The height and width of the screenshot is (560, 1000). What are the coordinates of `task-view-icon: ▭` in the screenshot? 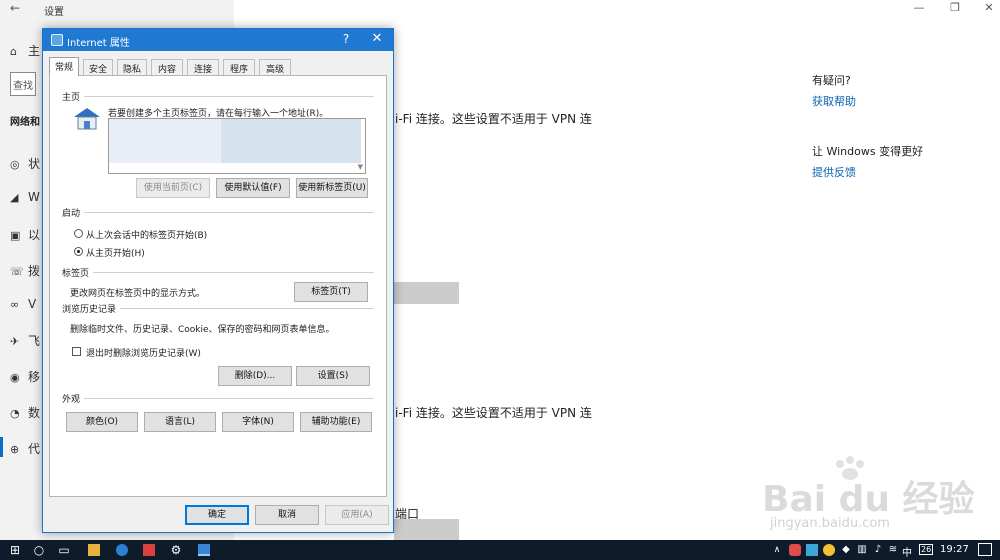 It's located at (64, 550).